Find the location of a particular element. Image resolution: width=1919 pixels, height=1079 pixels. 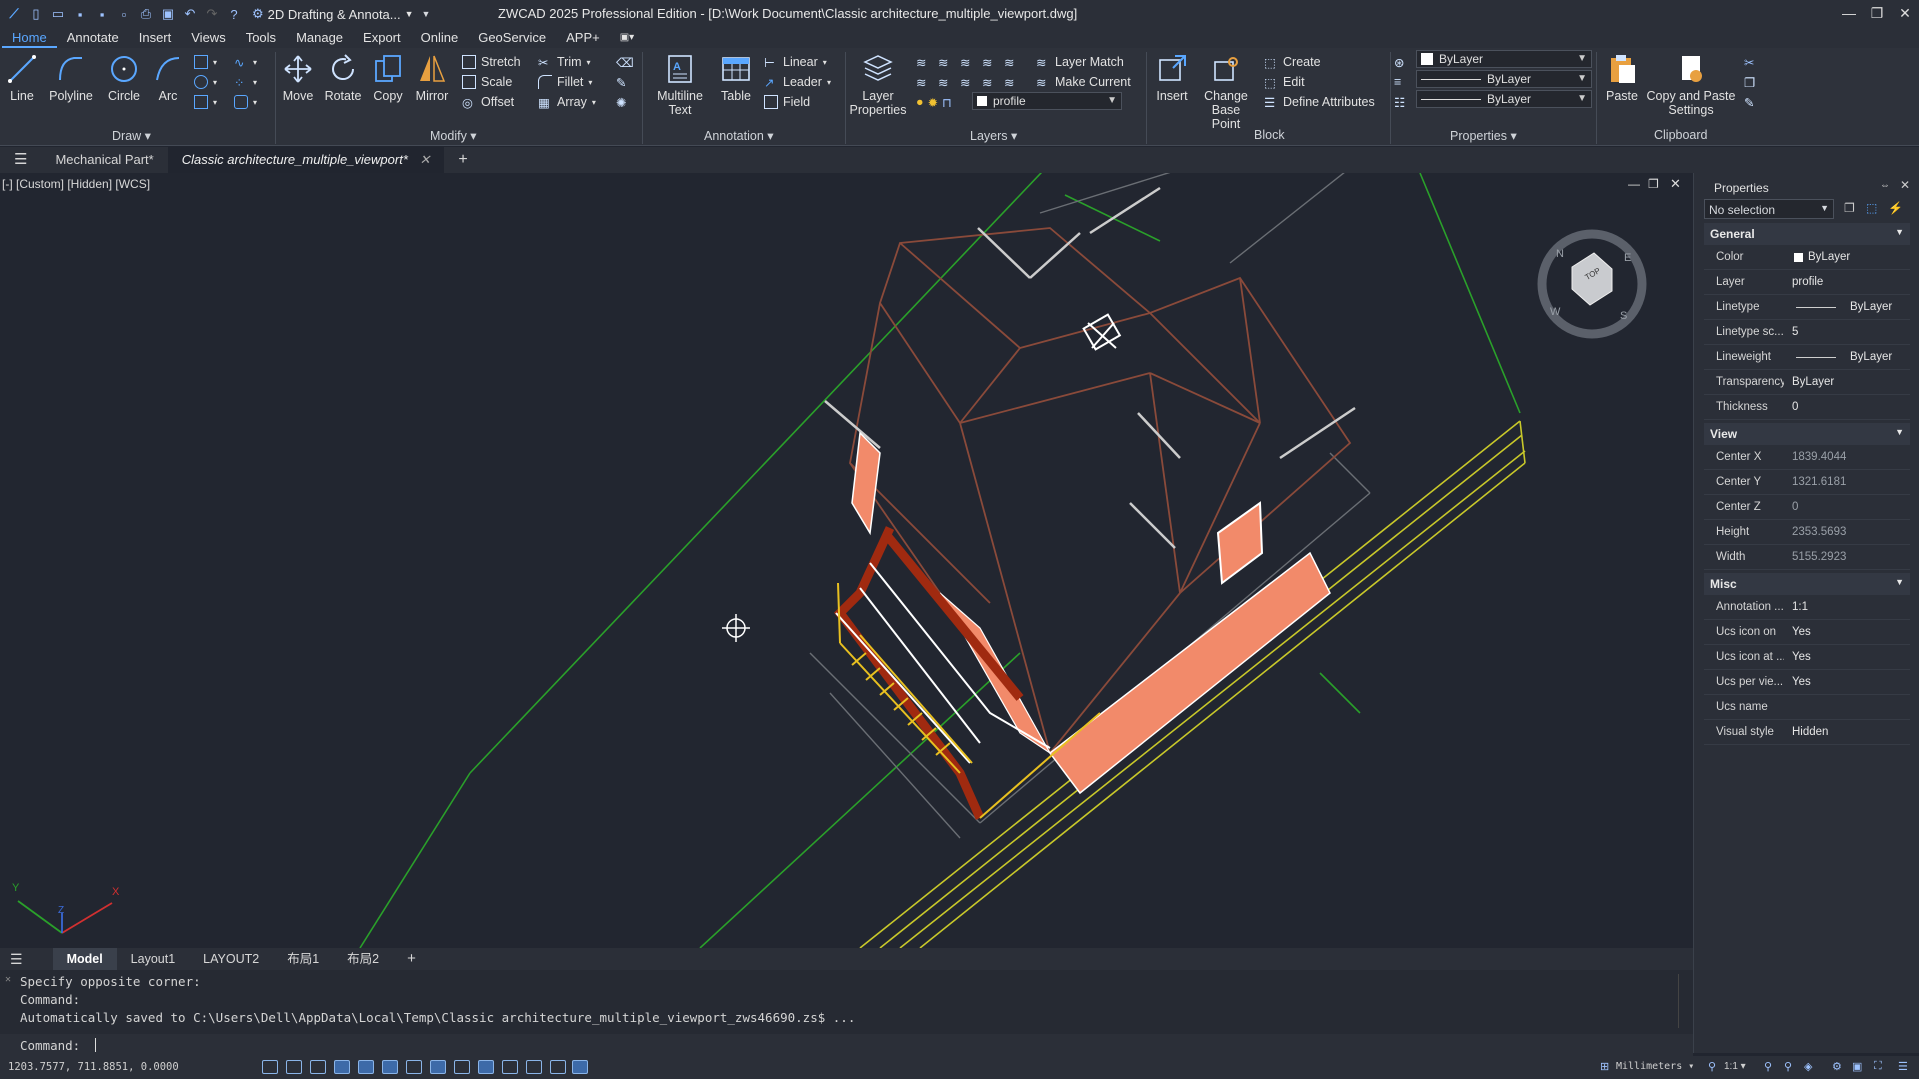

color-select: ByLayer ▼ is located at coordinates (1504, 59).